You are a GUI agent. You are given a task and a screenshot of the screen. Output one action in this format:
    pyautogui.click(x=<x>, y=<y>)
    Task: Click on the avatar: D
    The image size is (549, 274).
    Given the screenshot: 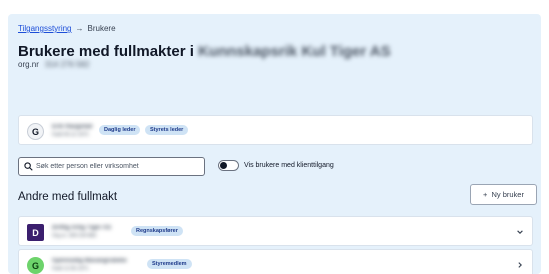 What is the action you would take?
    pyautogui.click(x=35, y=232)
    